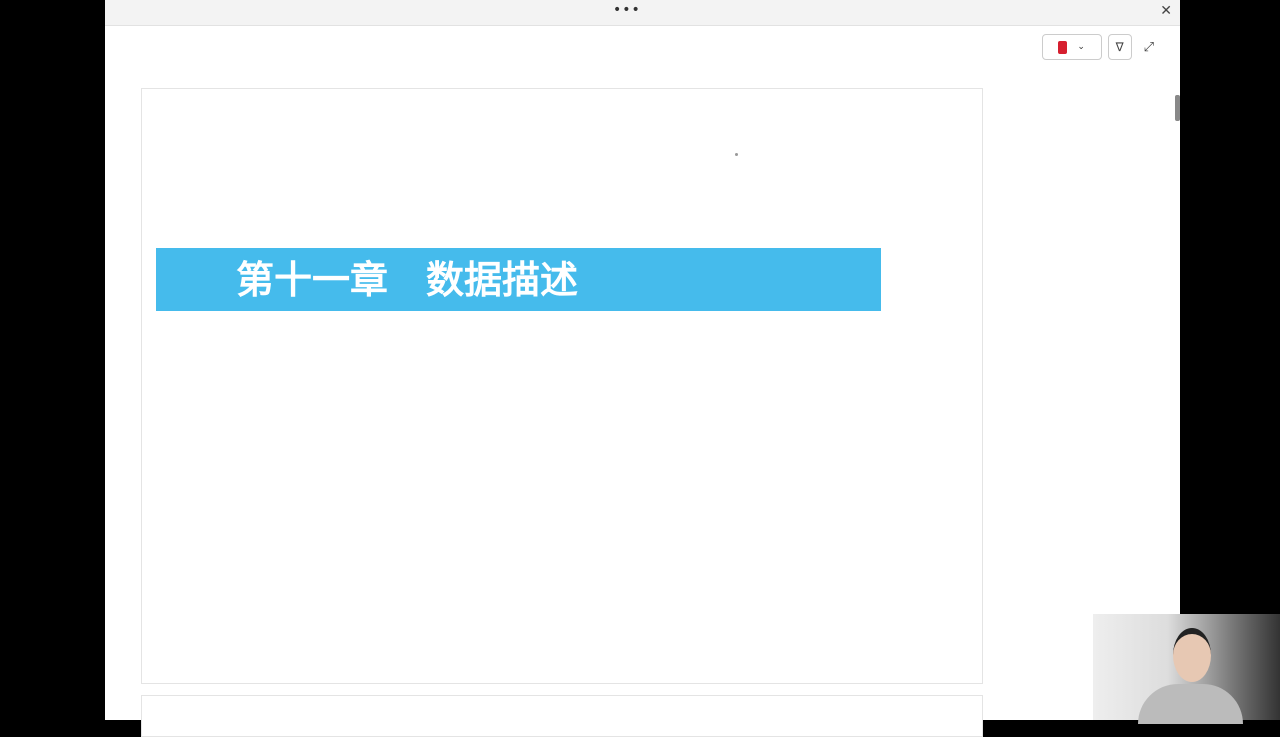  Describe the element at coordinates (1071, 47) in the screenshot. I see `notebook-dropdown: ⌄` at that location.